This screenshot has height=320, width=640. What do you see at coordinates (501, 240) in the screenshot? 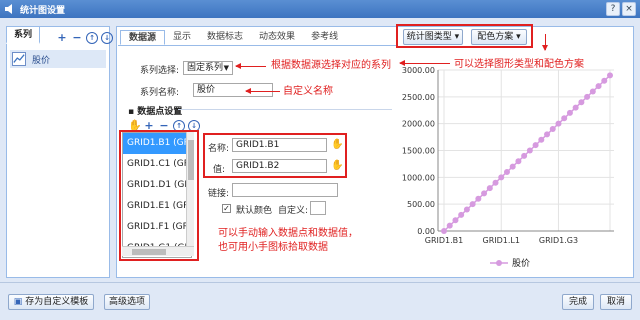
I see `x-tick-label: GRID1.L1` at bounding box center [501, 240].